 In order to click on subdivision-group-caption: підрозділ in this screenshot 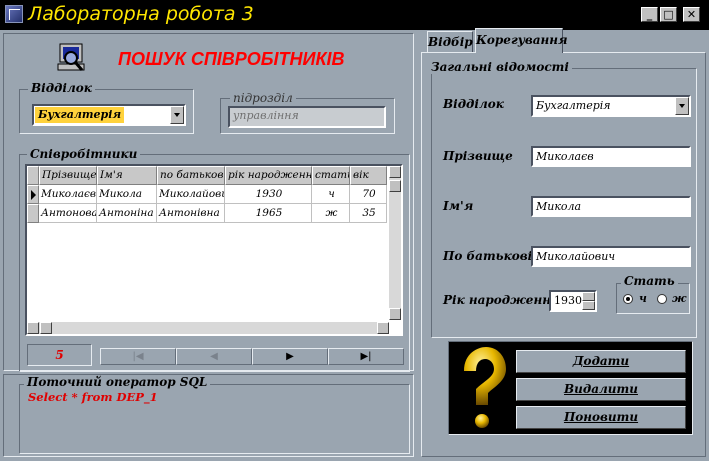, I will do `click(263, 98)`.